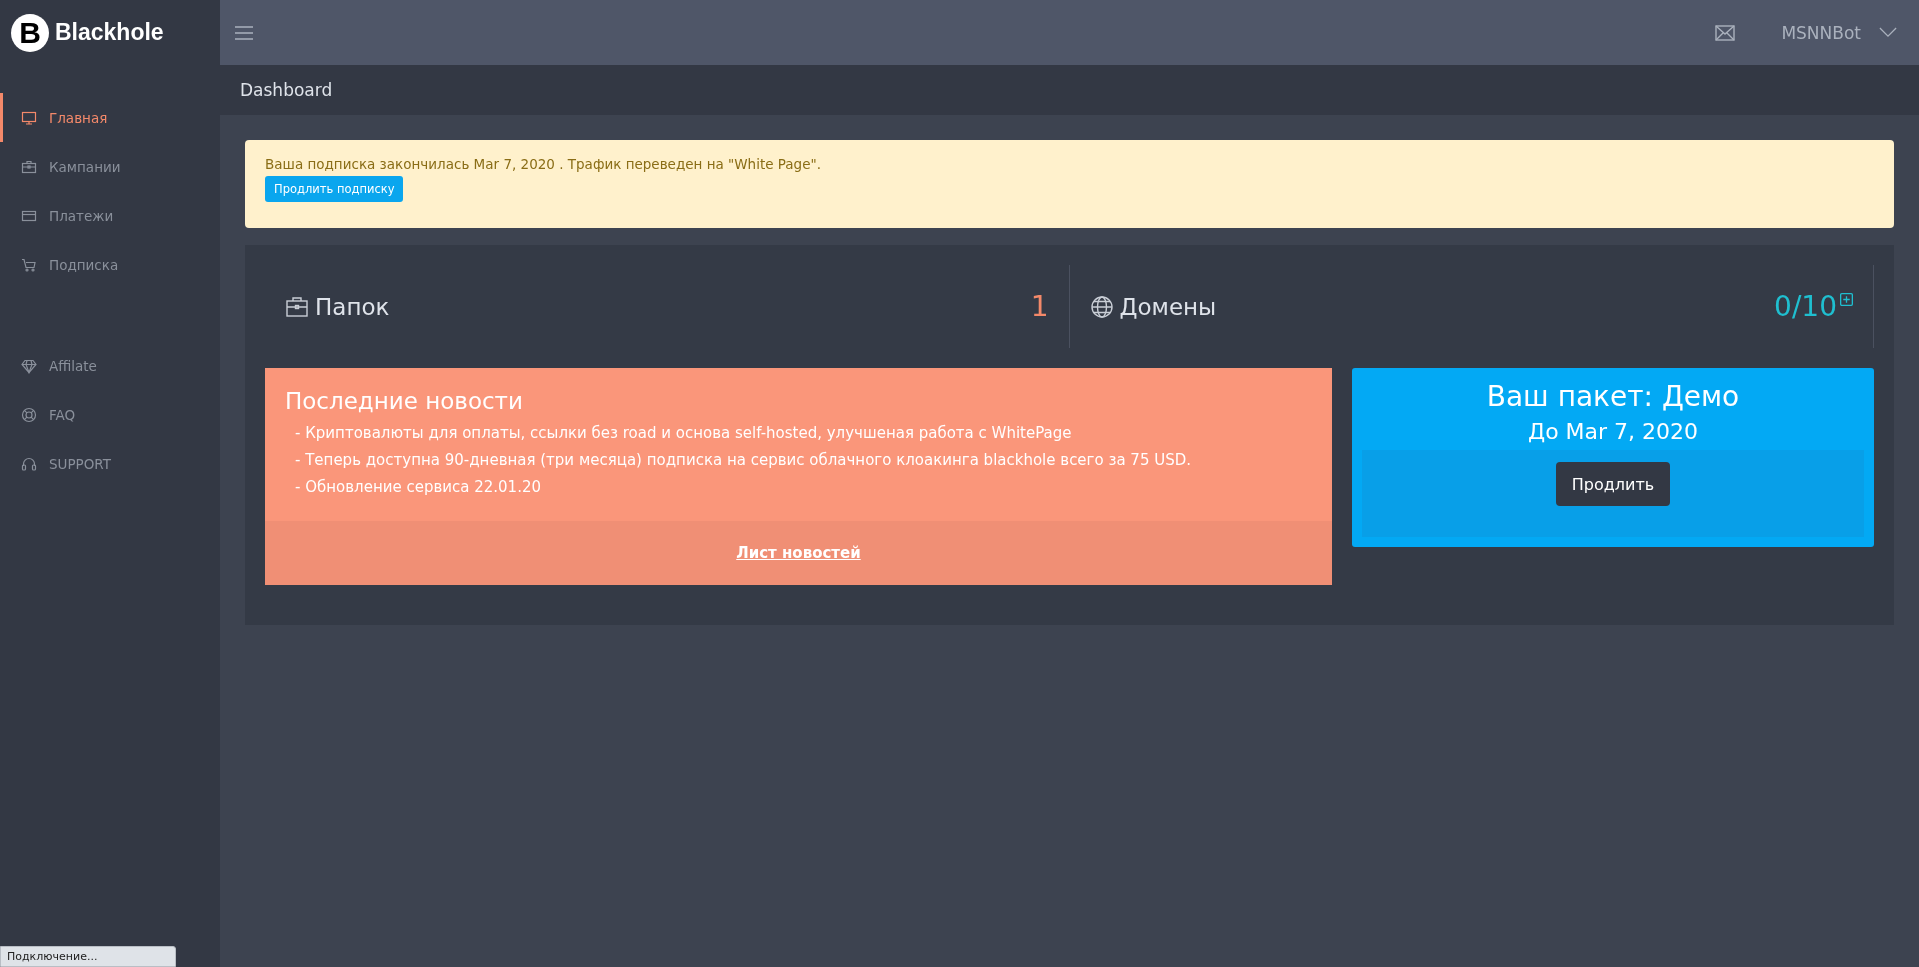 The height and width of the screenshot is (967, 1919). Describe the element at coordinates (1613, 484) in the screenshot. I see `renew-button: Продлить` at that location.